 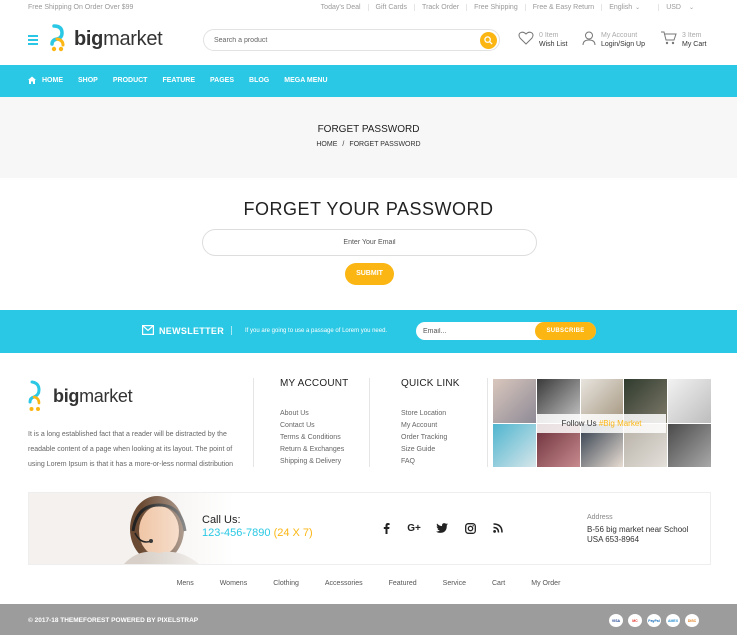 I want to click on nav-feature: FEATURE, so click(x=178, y=80).